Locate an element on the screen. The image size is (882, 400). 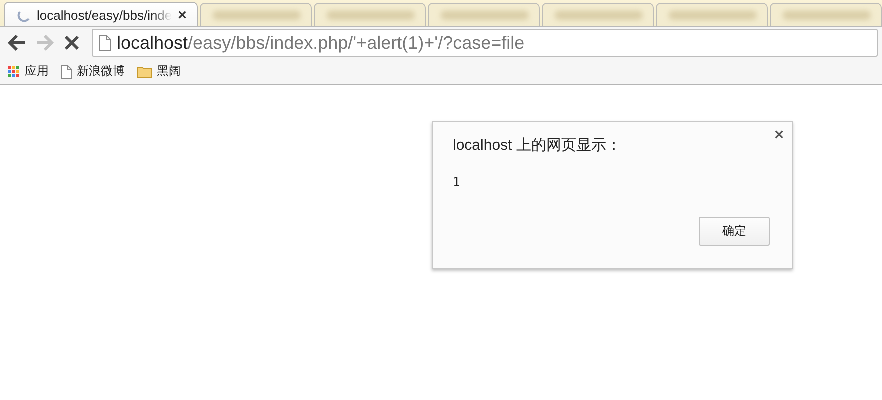
bookmark-item: 黑阔 is located at coordinates (159, 71).